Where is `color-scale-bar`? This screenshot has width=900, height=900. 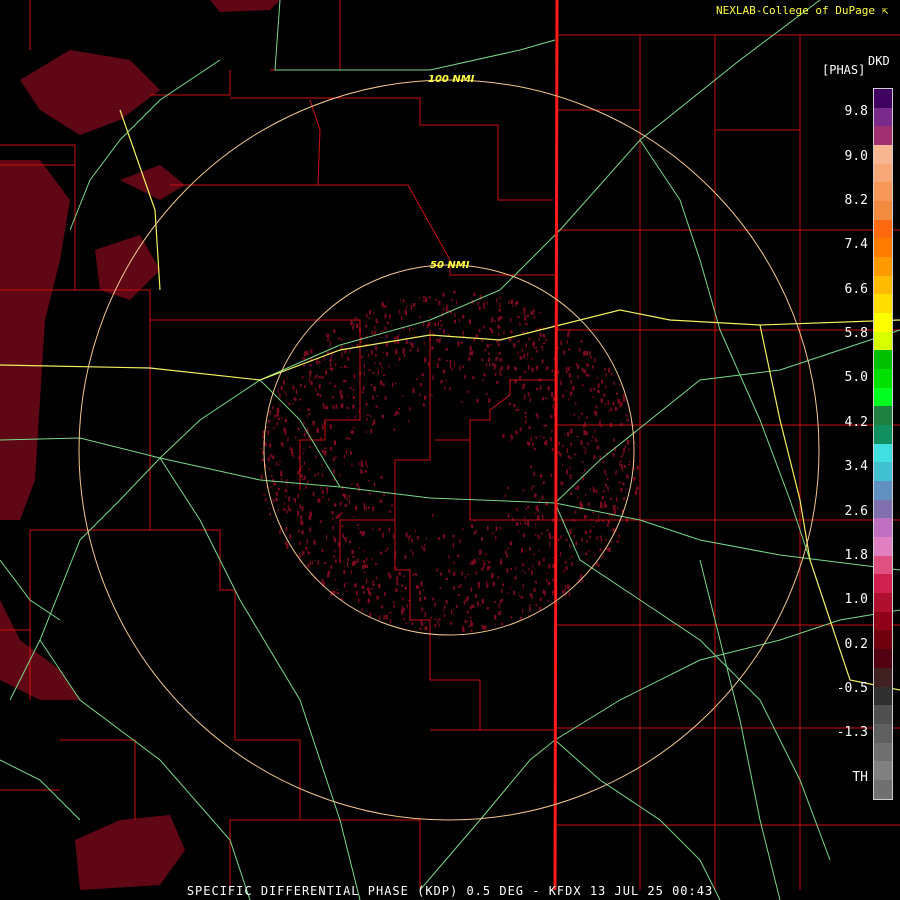
color-scale-bar is located at coordinates (883, 444).